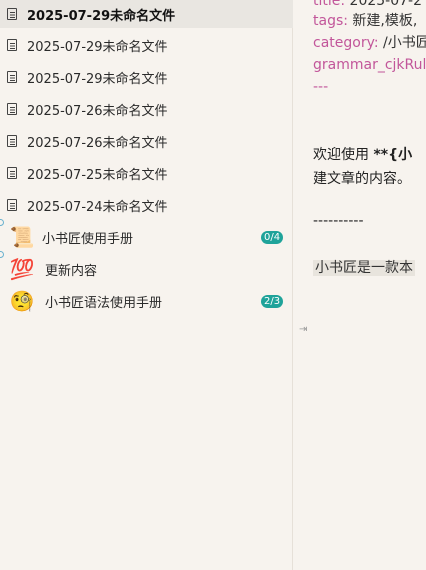 The width and height of the screenshot is (426, 570). What do you see at coordinates (303, 329) in the screenshot?
I see `resize-grip-icon: ⇥` at bounding box center [303, 329].